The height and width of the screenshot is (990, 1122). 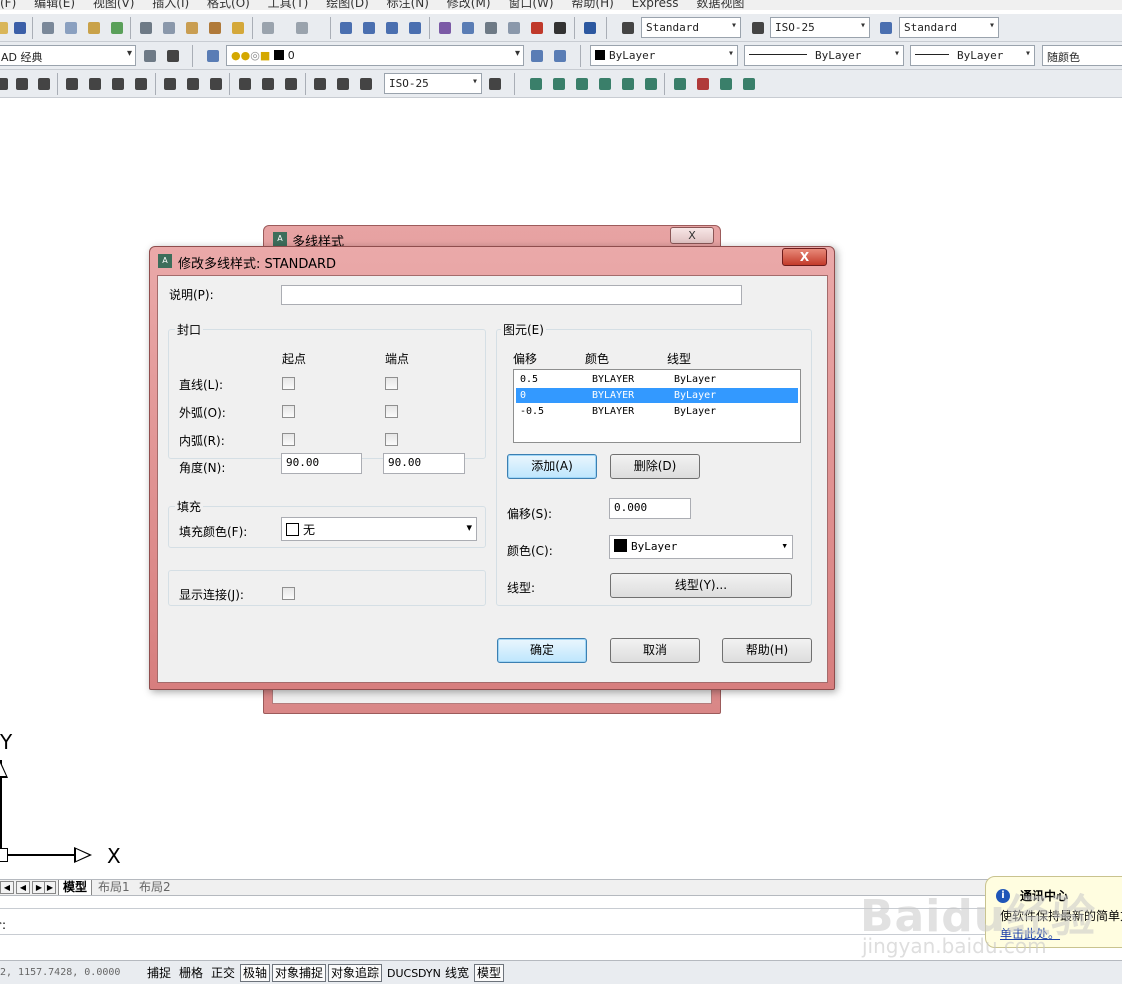 What do you see at coordinates (302, 28) in the screenshot?
I see `redo-icon` at bounding box center [302, 28].